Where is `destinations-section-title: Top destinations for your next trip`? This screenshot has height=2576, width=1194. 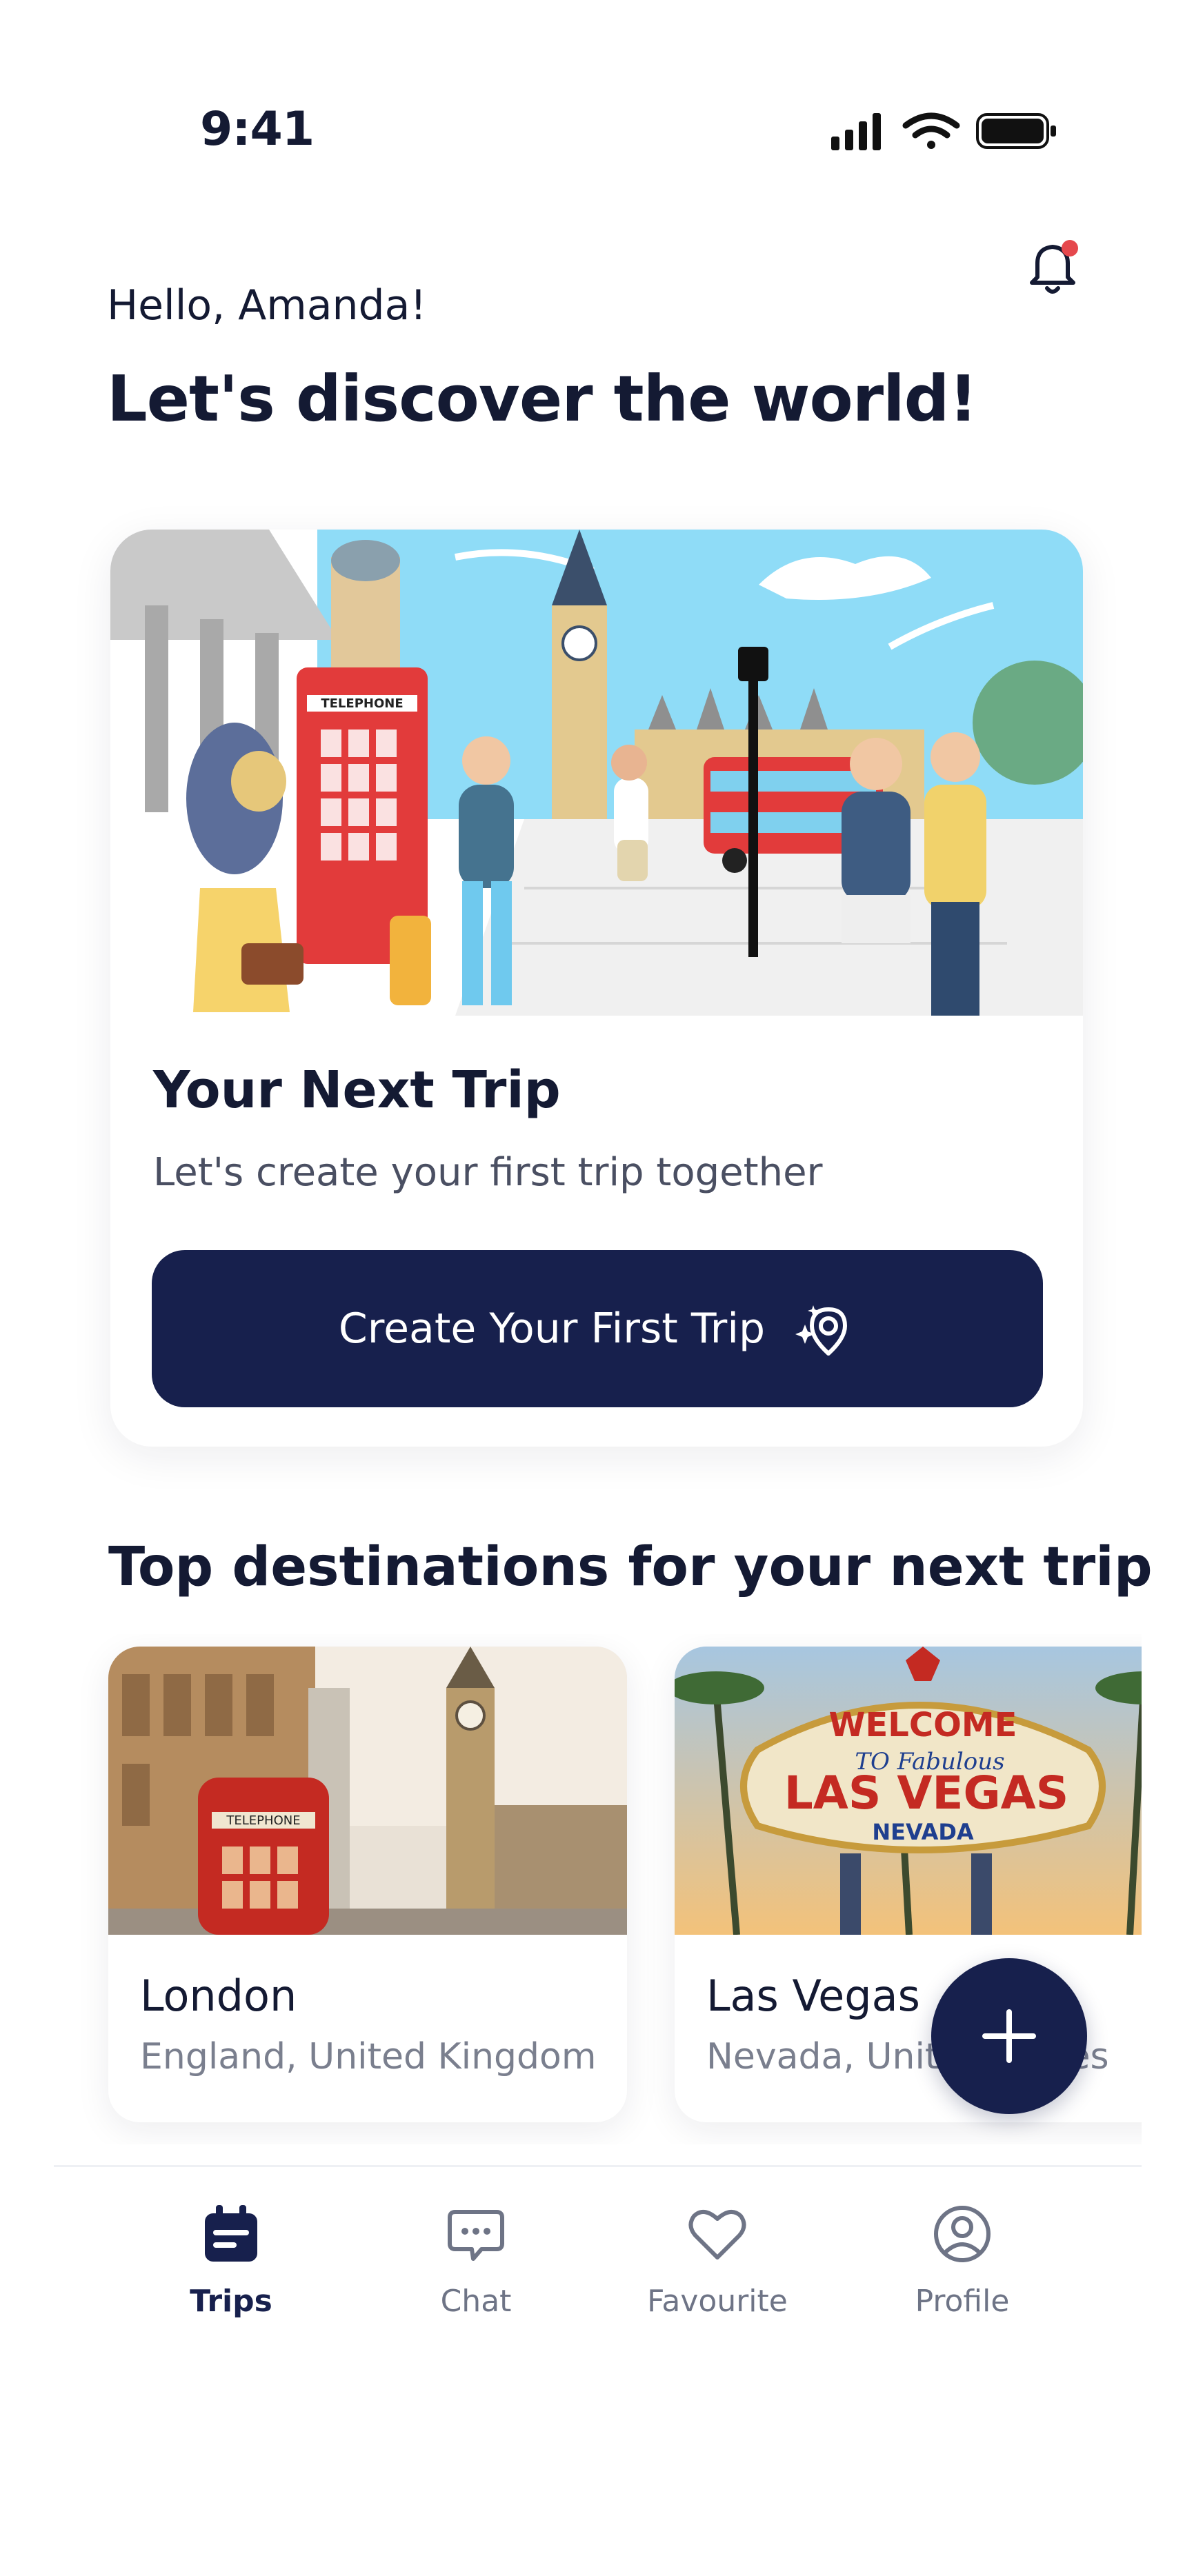 destinations-section-title: Top destinations for your next trip is located at coordinates (630, 1567).